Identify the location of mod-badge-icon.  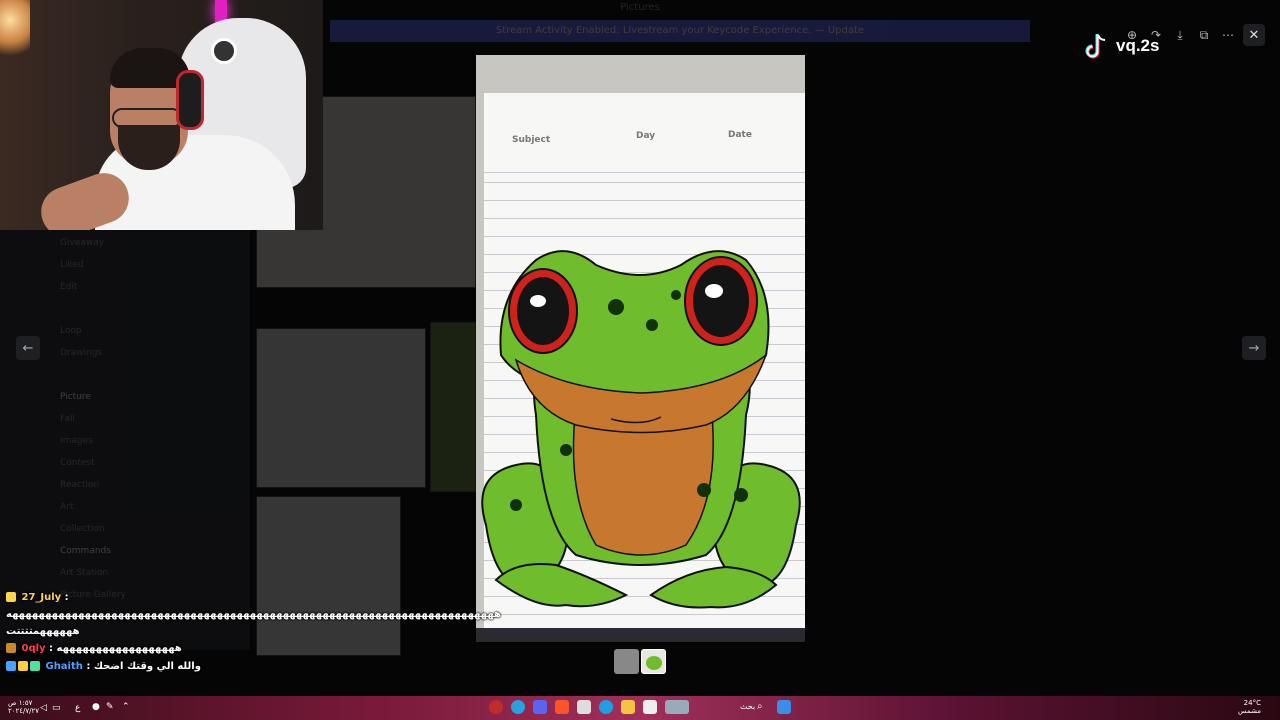
(11, 648).